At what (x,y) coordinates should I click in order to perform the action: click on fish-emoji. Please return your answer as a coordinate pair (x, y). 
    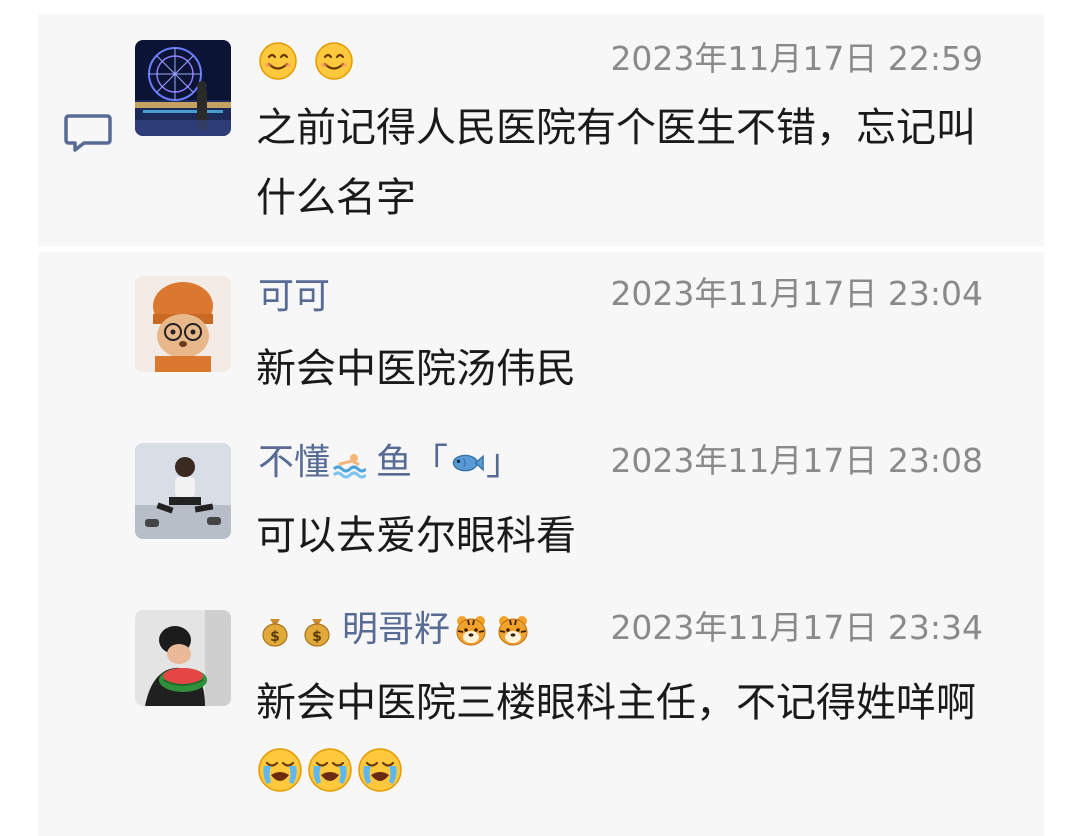
    Looking at the image, I should click on (467, 463).